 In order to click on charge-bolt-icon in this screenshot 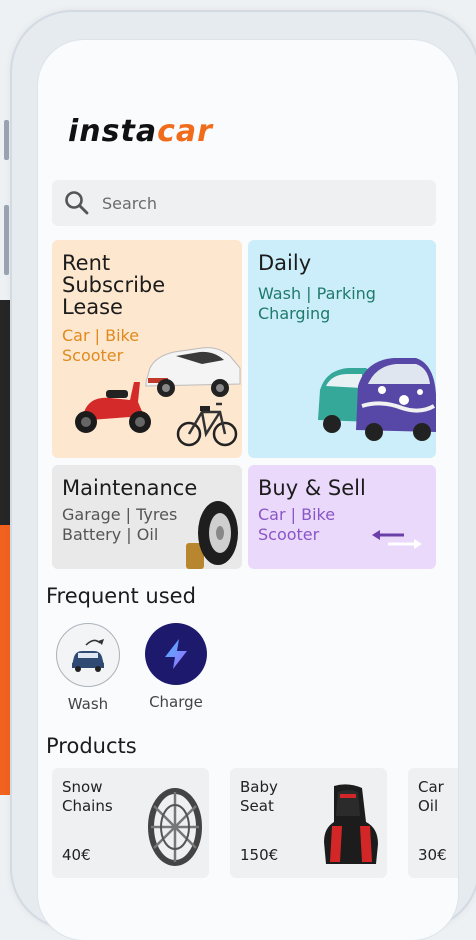, I will do `click(176, 654)`.